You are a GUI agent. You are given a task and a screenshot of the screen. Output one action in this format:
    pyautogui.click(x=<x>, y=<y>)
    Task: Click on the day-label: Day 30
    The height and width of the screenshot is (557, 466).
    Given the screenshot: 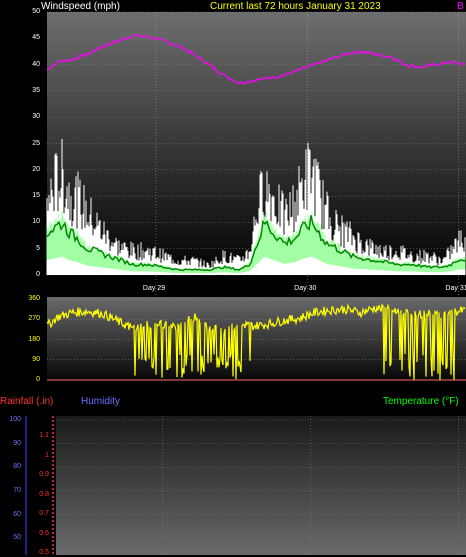 What is the action you would take?
    pyautogui.click(x=305, y=288)
    